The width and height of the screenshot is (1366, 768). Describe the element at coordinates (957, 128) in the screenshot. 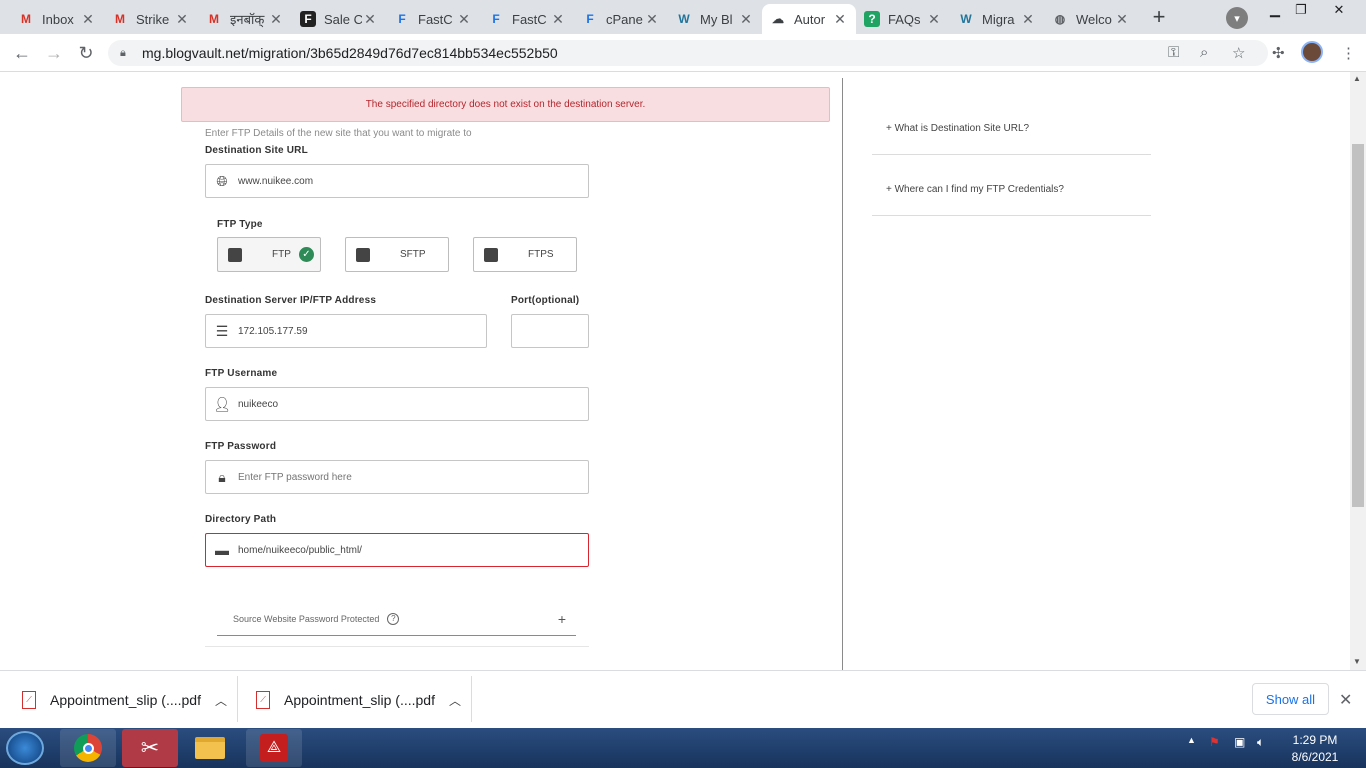

I see `faq-item-dest-url: + What is Destination Site URL?` at that location.